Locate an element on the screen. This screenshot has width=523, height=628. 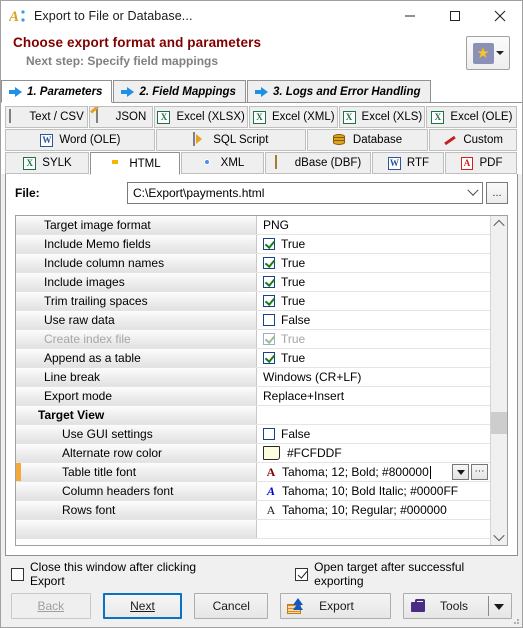
word-icon: W is located at coordinates (47, 140).